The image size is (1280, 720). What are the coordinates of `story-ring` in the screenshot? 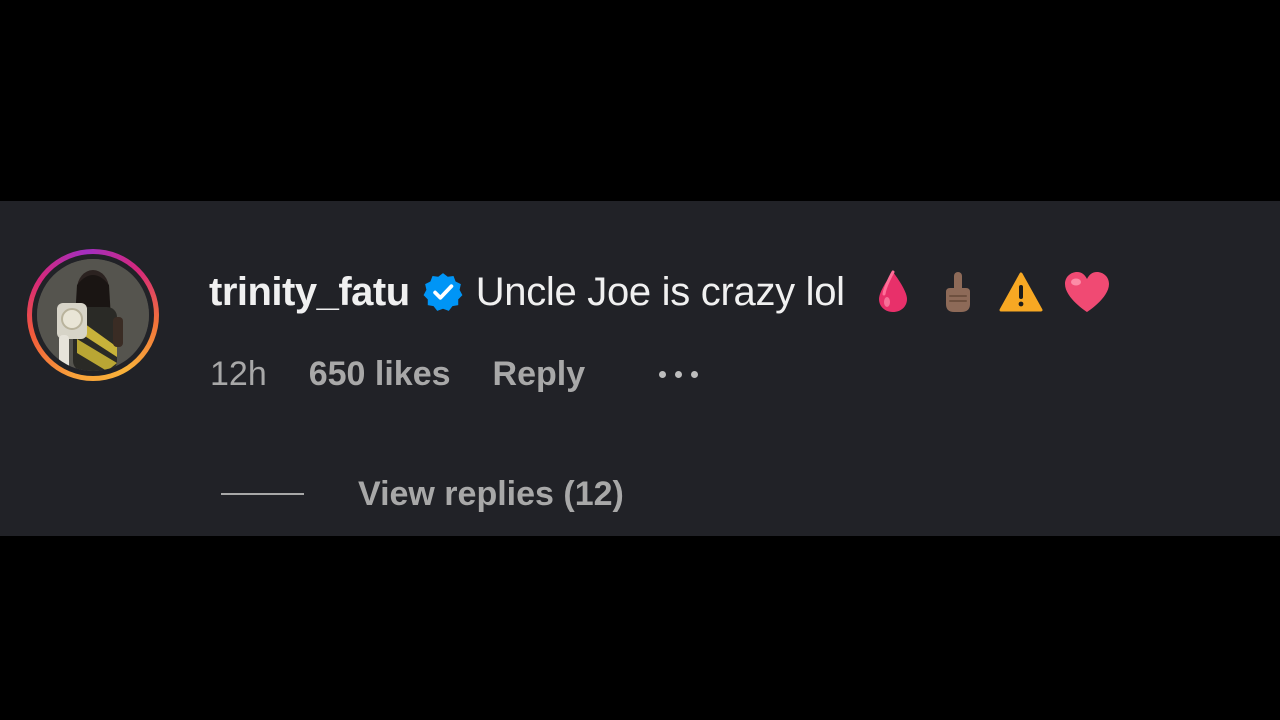 It's located at (93, 315).